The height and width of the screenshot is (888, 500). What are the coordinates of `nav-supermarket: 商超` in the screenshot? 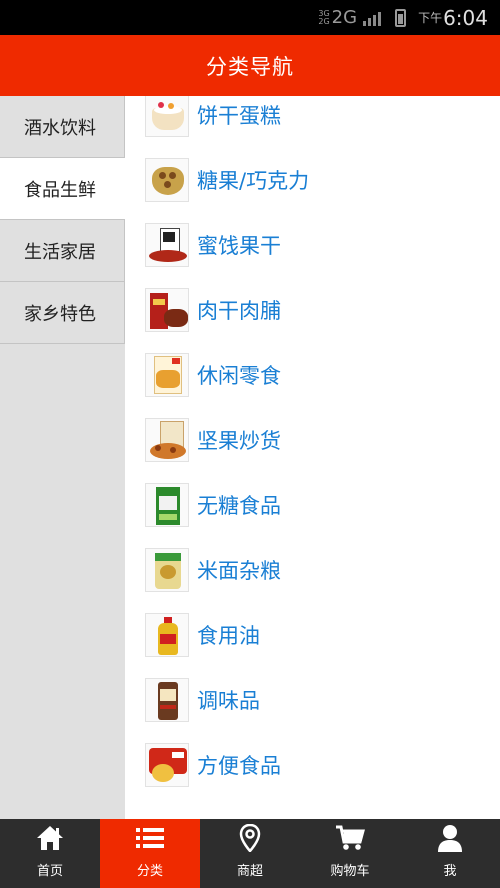 It's located at (250, 853).